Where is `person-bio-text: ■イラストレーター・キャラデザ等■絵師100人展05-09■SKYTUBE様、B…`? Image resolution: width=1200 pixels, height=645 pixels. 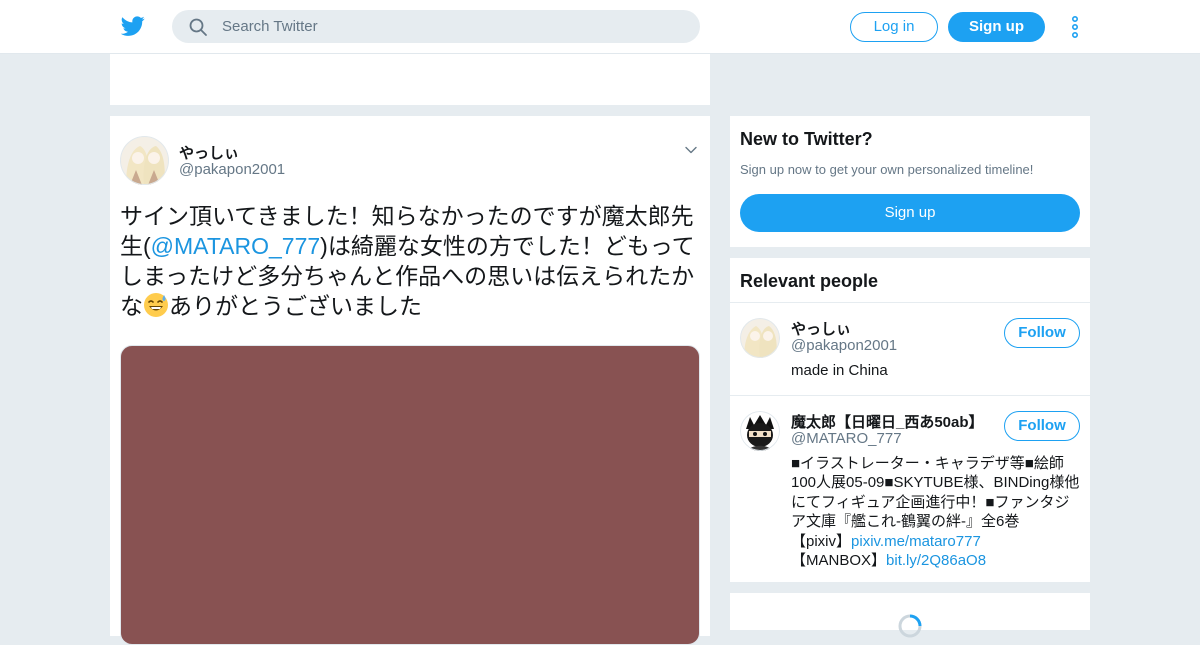 person-bio-text: ■イラストレーター・キャラデザ等■絵師100人展05-09■SKYTUBE様、B… is located at coordinates (935, 493).